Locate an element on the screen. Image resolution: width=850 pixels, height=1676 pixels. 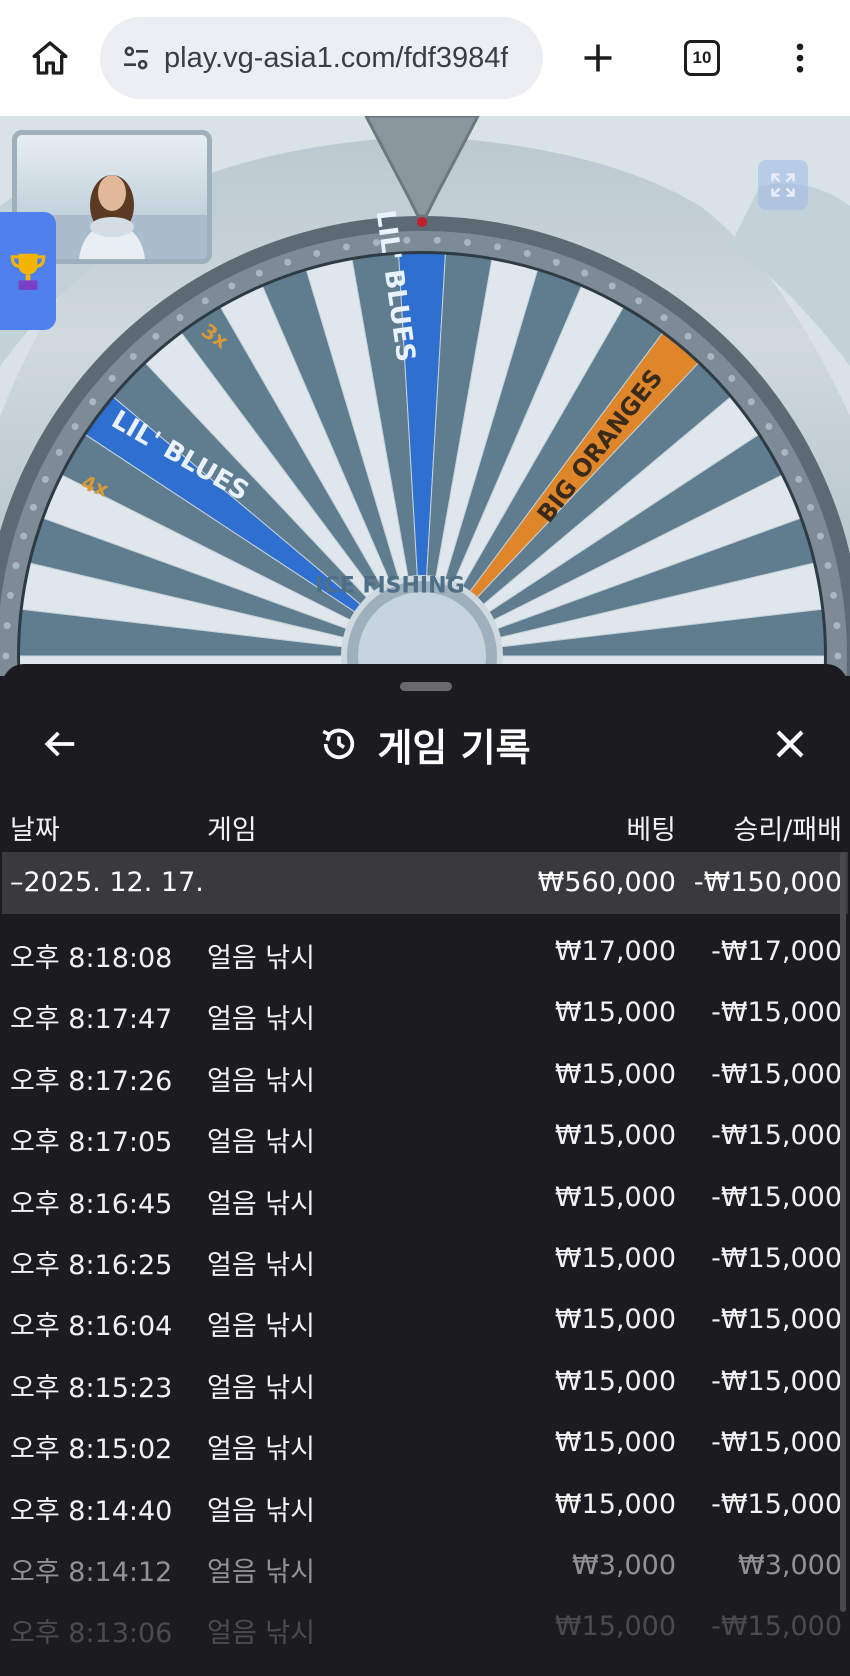
row-time: 오후 8:16:04 is located at coordinates (91, 1327).